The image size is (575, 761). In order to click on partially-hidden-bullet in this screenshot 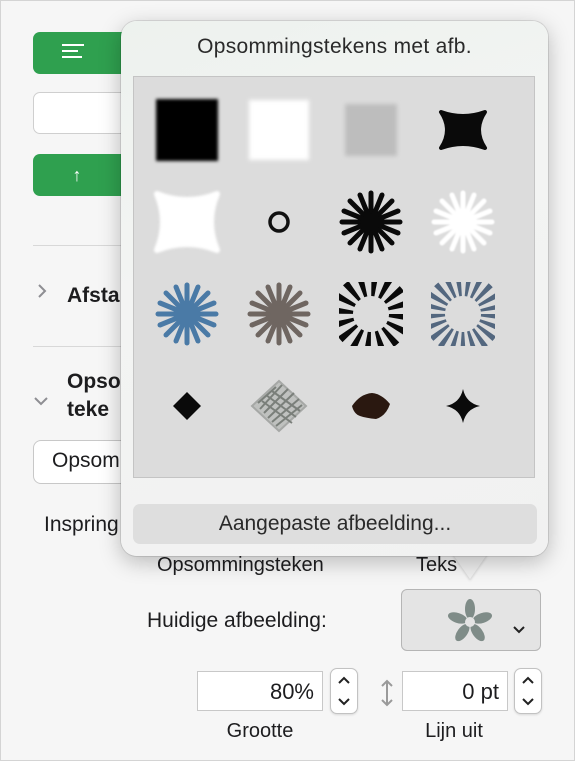, I will do `click(279, 465)`.